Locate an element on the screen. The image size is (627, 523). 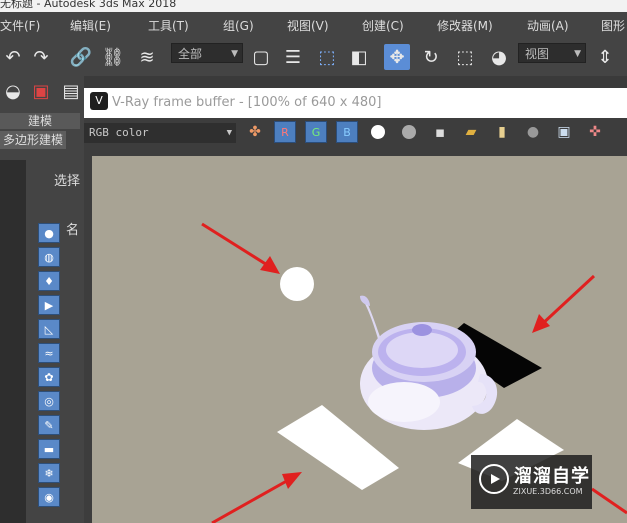
selection-filter-dropdown: 全部 ▼ is located at coordinates (207, 53).